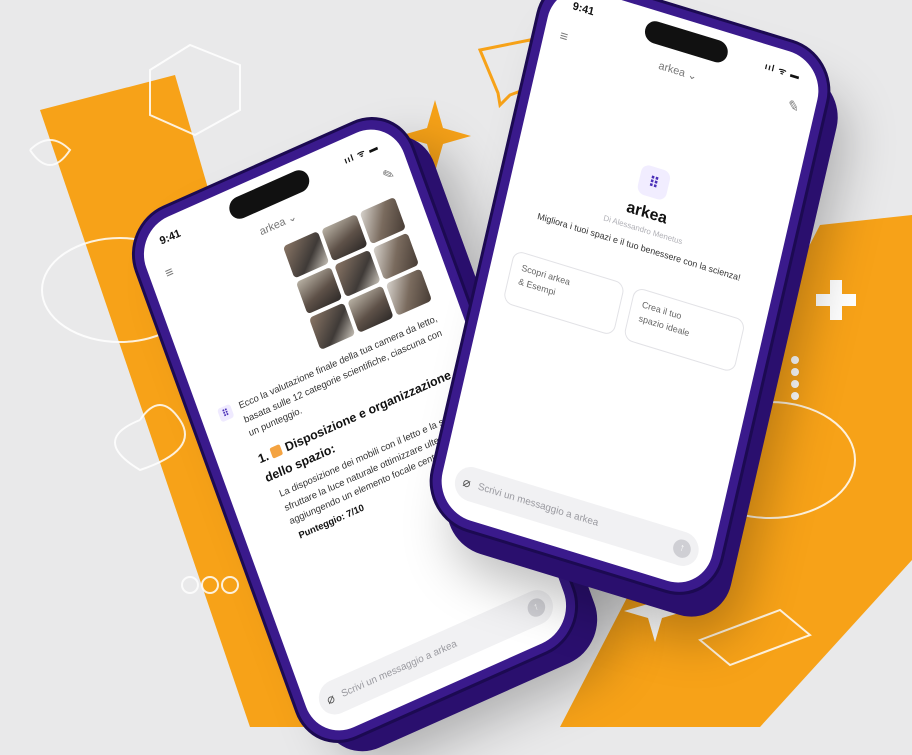 Image resolution: width=912 pixels, height=755 pixels. What do you see at coordinates (263, 458) in the screenshot?
I see `section-number: 1.` at bounding box center [263, 458].